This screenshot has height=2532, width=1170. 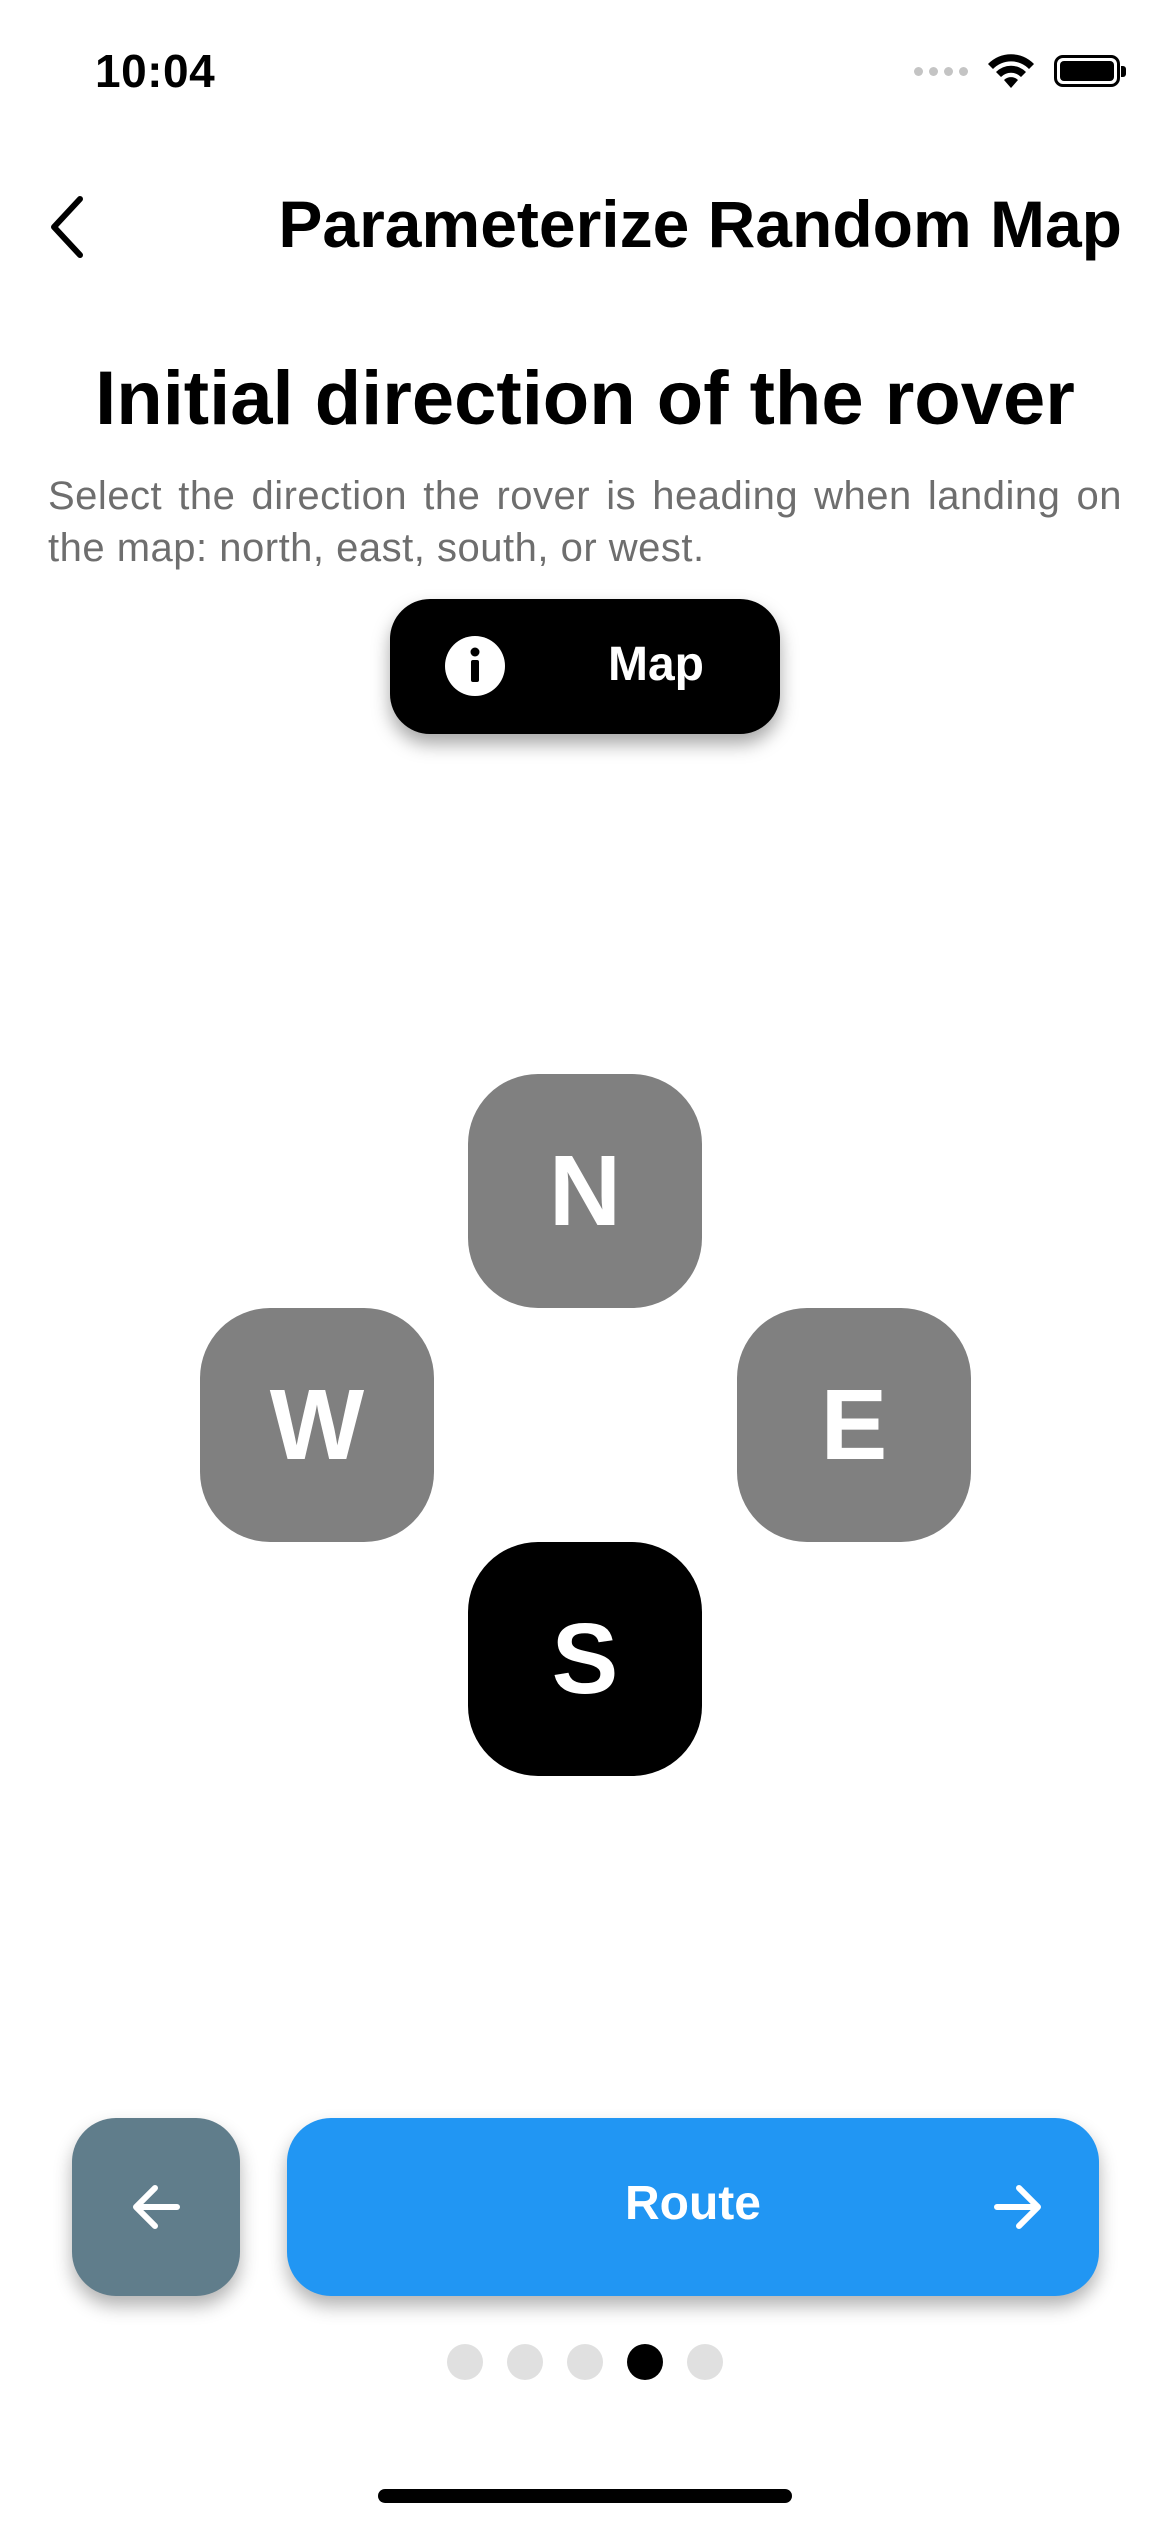 I want to click on direction-north-button: N, so click(x=585, y=1191).